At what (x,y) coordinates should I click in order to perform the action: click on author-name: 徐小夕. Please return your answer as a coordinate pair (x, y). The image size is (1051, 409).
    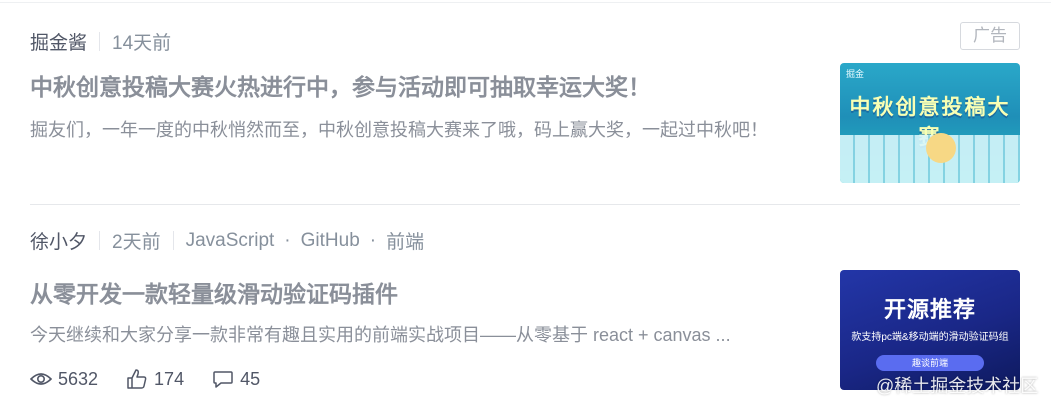
    Looking at the image, I should click on (58, 240).